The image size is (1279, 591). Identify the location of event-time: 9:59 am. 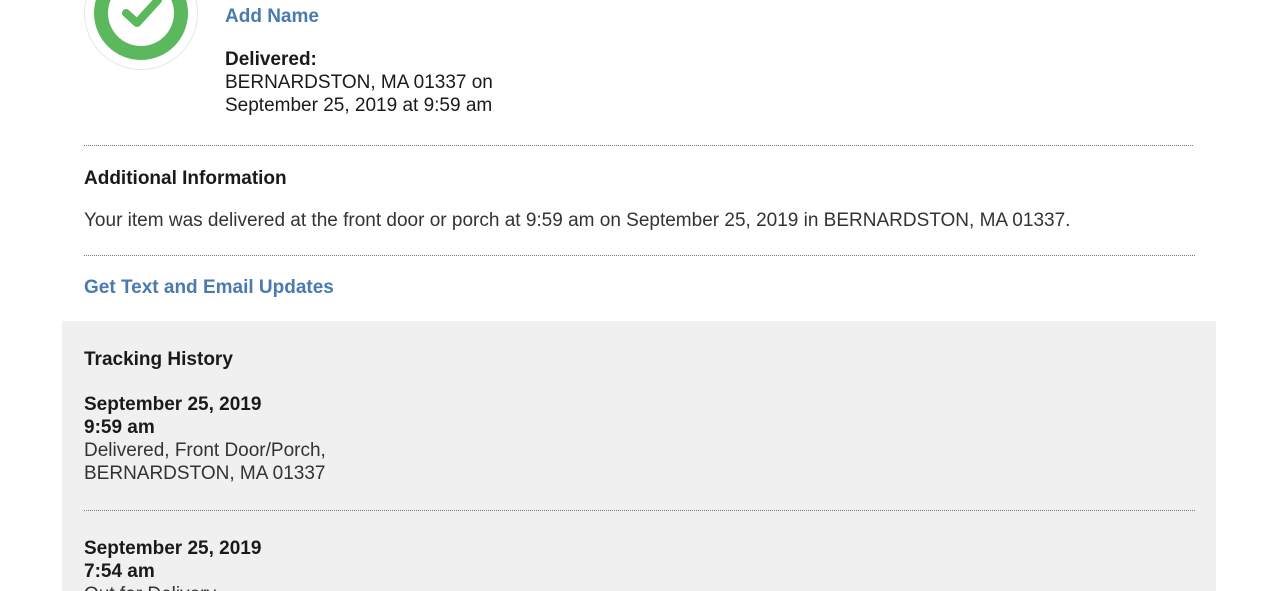
(119, 427).